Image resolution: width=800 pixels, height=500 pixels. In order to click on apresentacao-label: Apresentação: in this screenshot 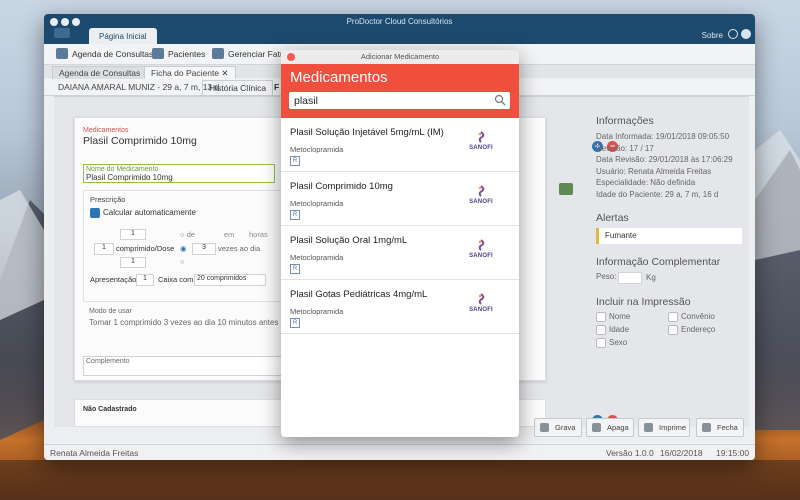, I will do `click(114, 279)`.